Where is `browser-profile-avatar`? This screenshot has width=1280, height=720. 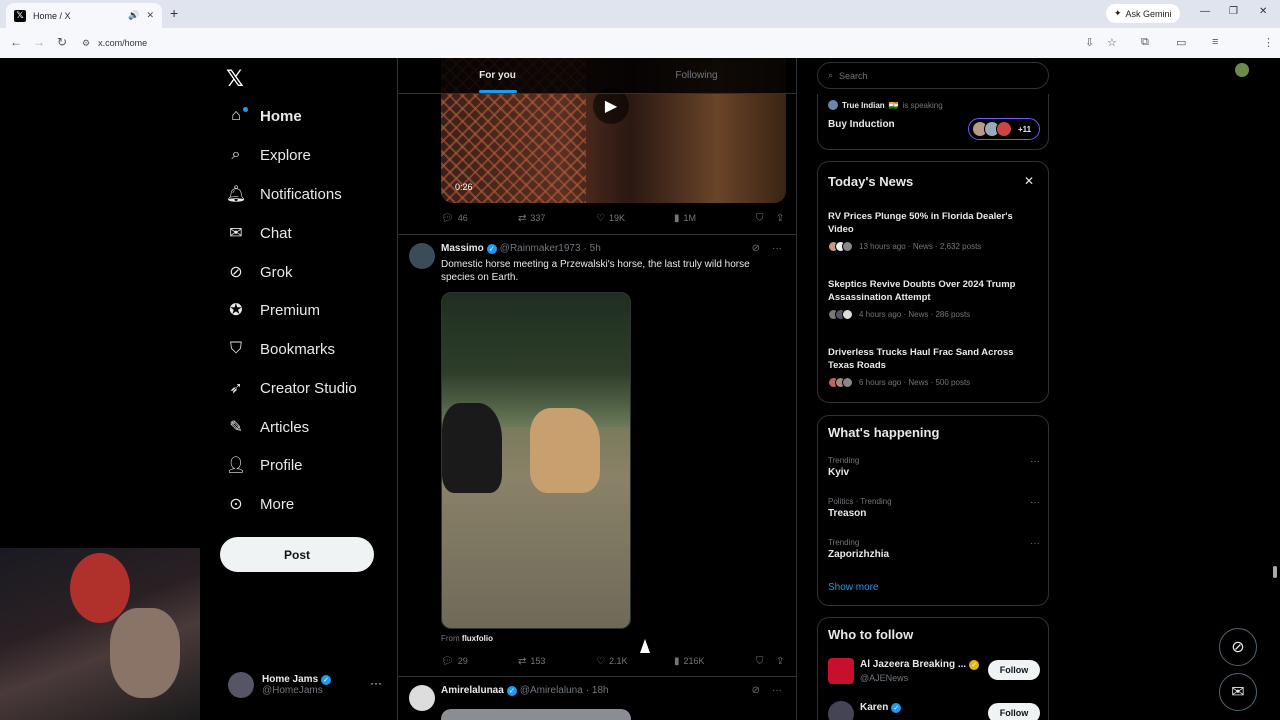
browser-profile-avatar is located at coordinates (1242, 70).